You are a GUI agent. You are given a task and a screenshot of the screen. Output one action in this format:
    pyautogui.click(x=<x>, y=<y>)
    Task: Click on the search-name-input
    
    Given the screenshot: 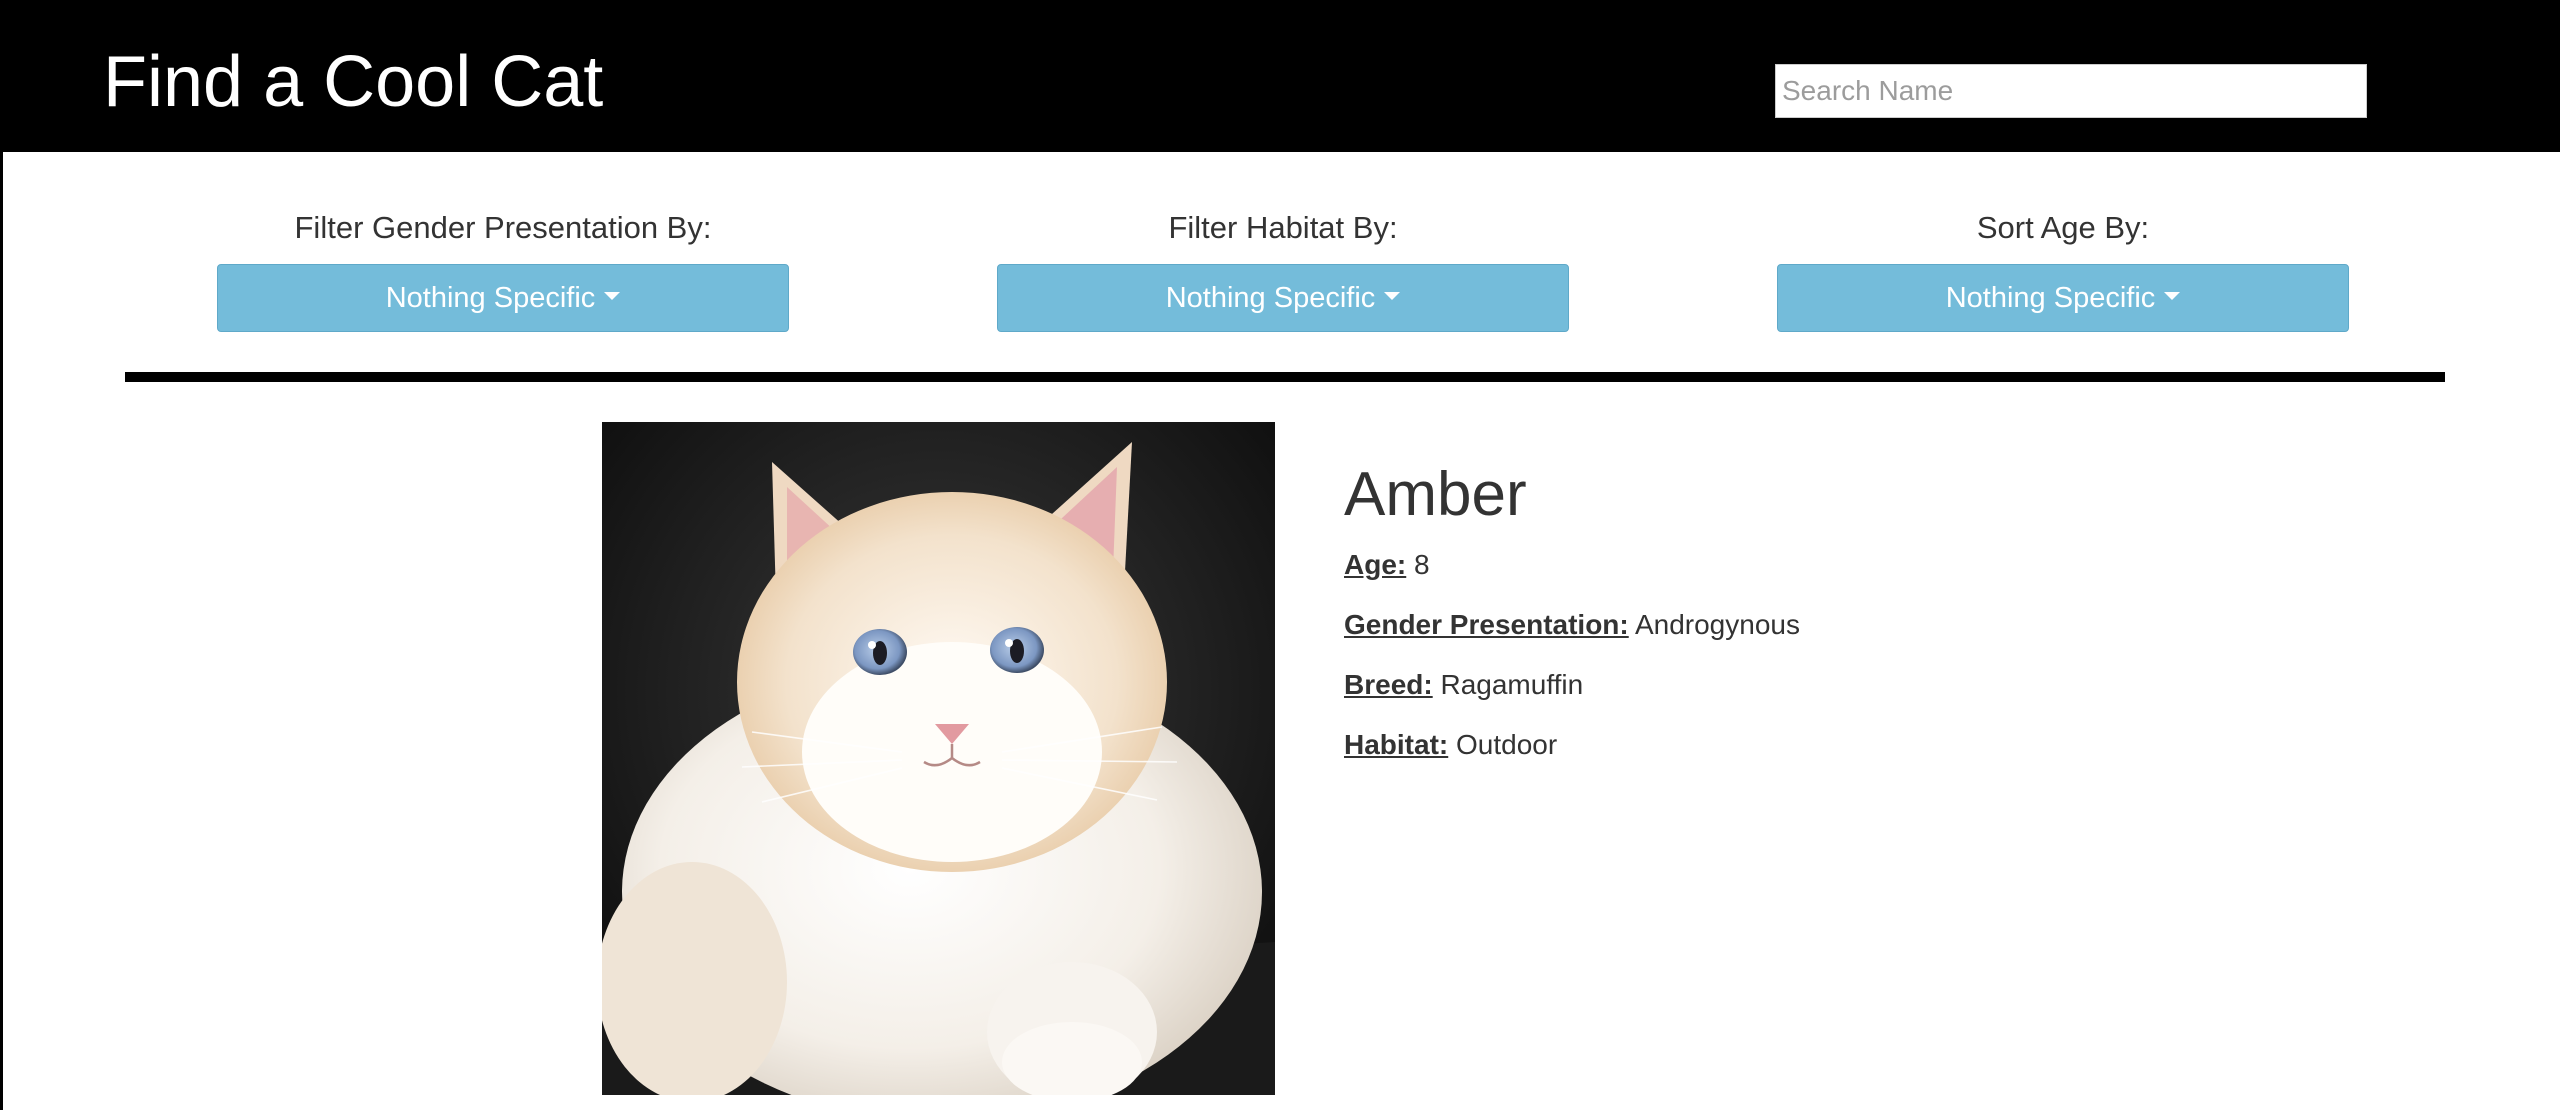 What is the action you would take?
    pyautogui.click(x=2071, y=91)
    